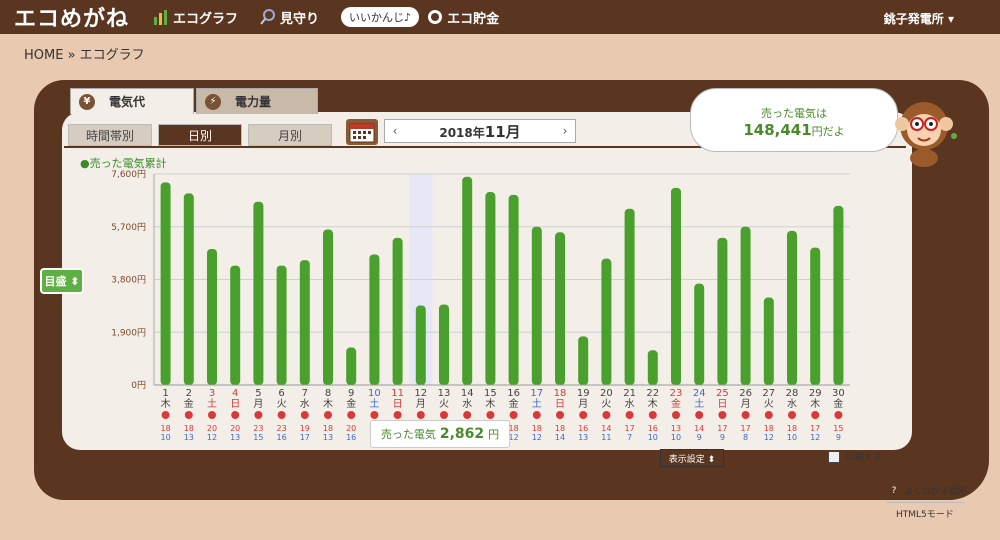 The height and width of the screenshot is (540, 1000). What do you see at coordinates (289, 17) in the screenshot?
I see `nav-mimamori: 見守り` at bounding box center [289, 17].